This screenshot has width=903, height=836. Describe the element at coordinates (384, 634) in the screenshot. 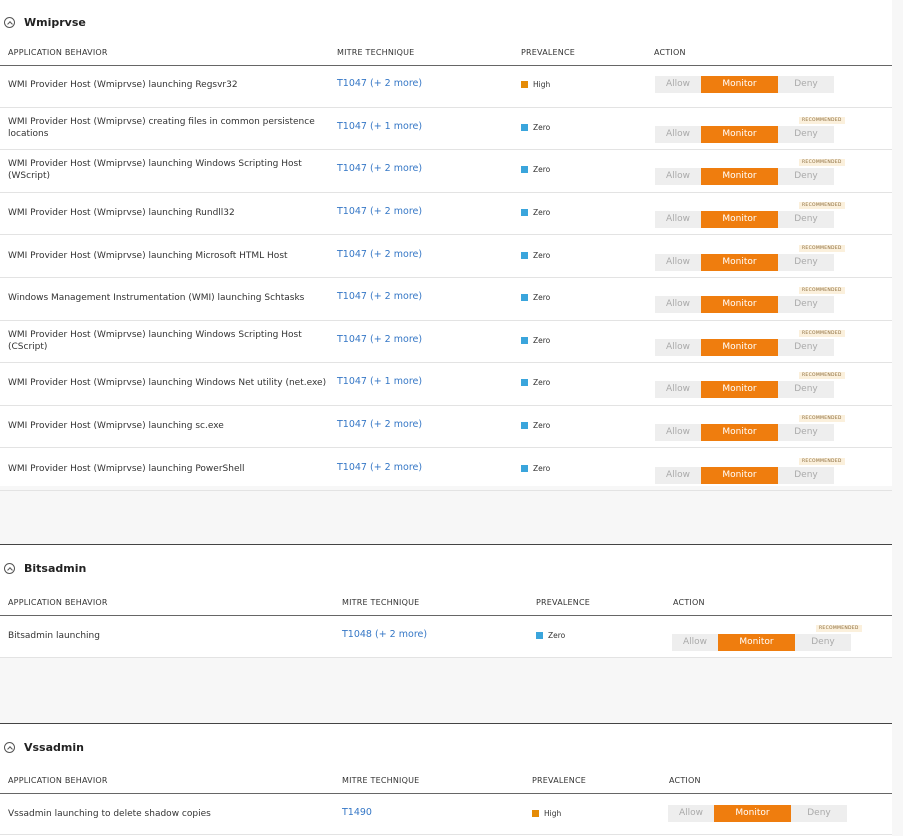

I see `mitre-technique-link: T1048 (+ 2 more)` at that location.